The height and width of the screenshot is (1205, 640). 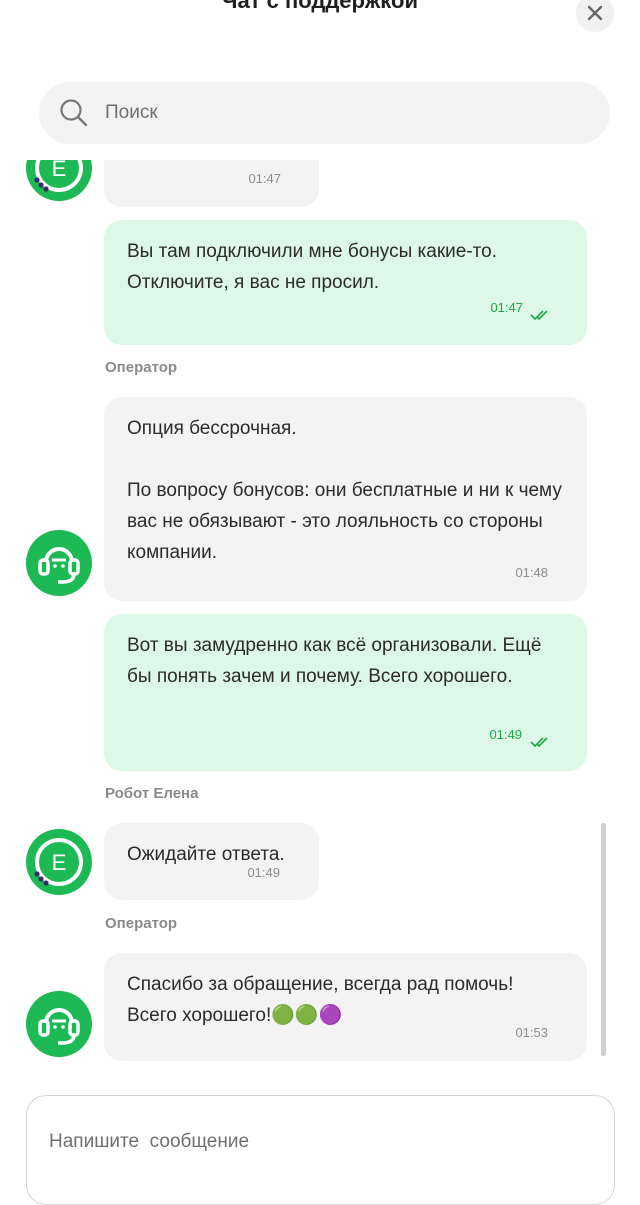 I want to click on svg-text: E, so click(x=59, y=862).